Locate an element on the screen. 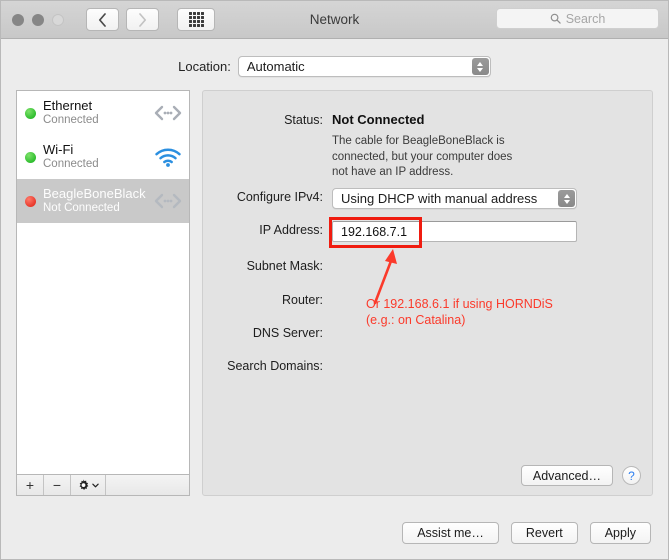 This screenshot has width=669, height=560. search-icon is located at coordinates (555, 18).